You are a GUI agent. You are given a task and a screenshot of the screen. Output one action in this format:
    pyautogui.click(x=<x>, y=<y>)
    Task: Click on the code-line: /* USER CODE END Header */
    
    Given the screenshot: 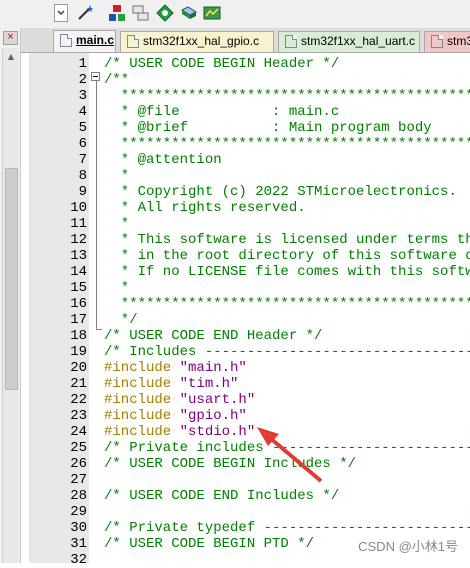 What is the action you would take?
    pyautogui.click(x=287, y=336)
    